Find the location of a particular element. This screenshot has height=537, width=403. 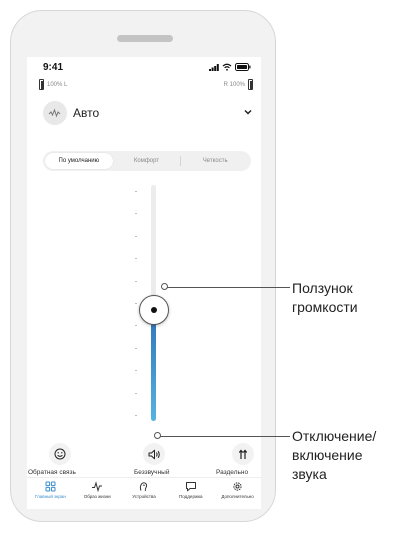

segment-comfort: Комфорт is located at coordinates (147, 161).